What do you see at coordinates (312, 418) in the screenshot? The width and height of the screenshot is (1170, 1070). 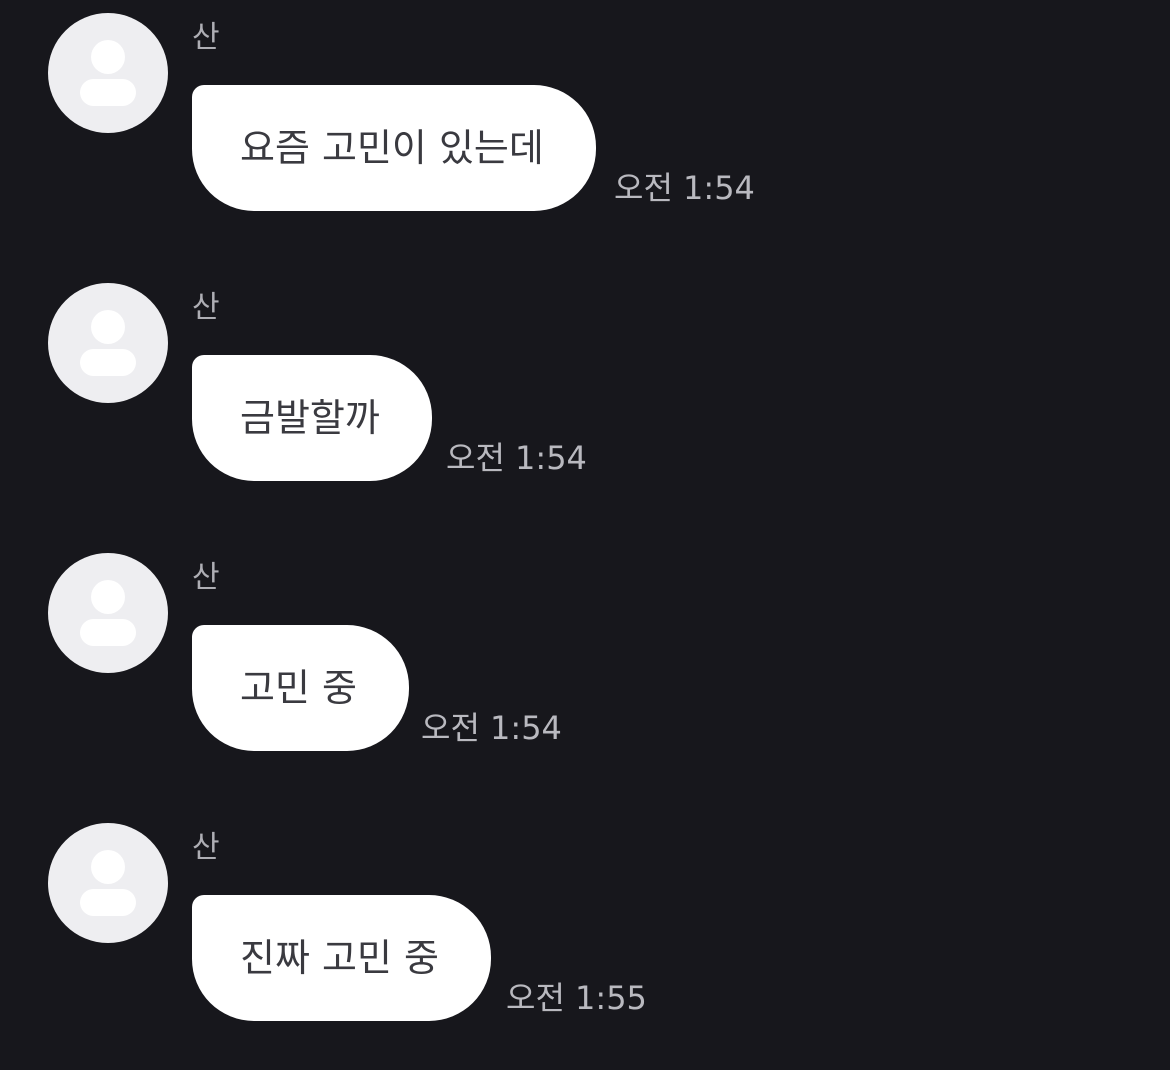 I see `message-bubble: 금발할까` at bounding box center [312, 418].